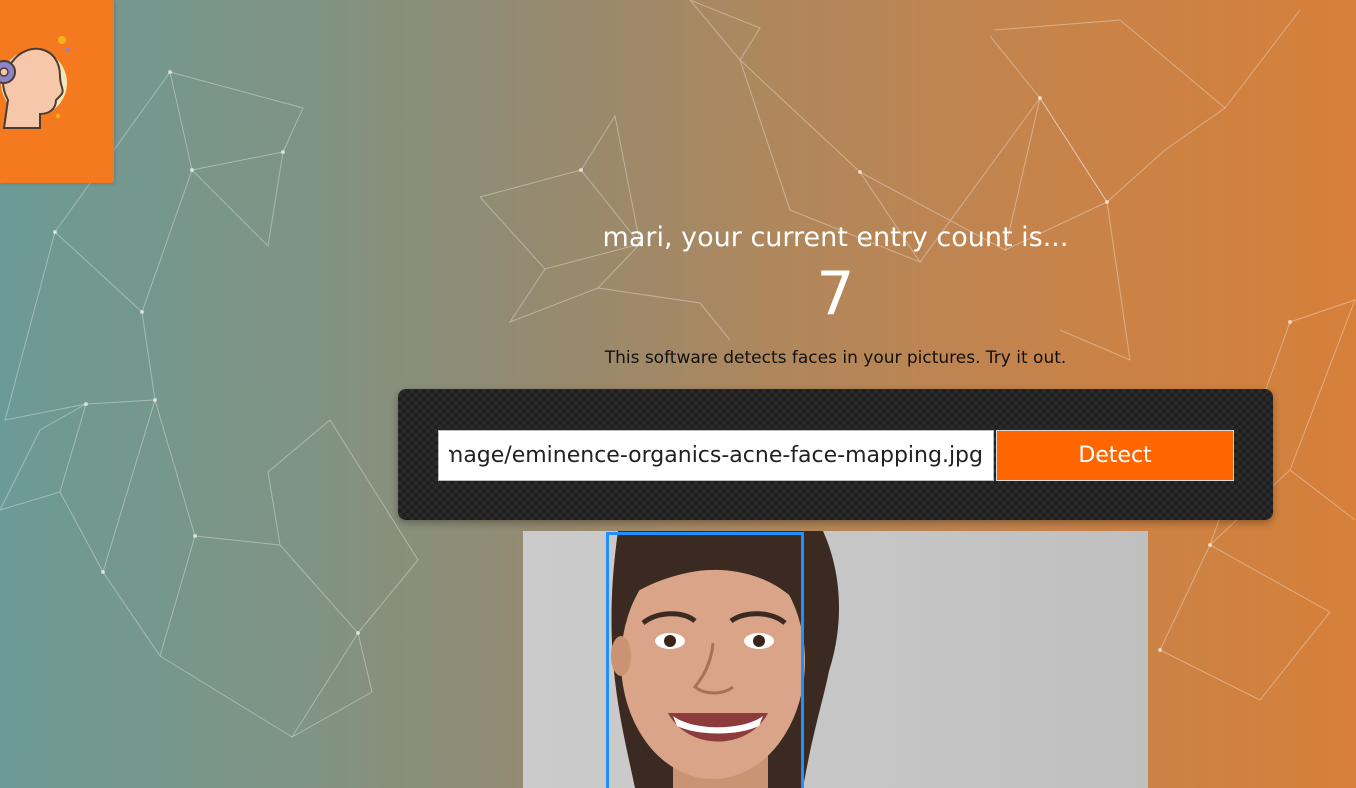 The width and height of the screenshot is (1356, 788). Describe the element at coordinates (716, 455) in the screenshot. I see `image-url-input` at that location.